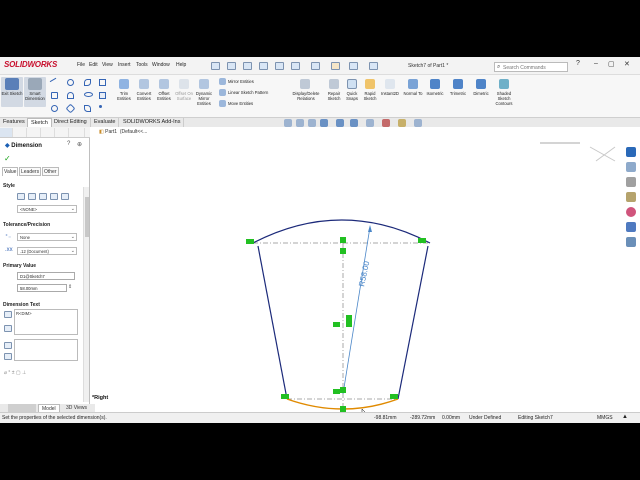 This screenshot has width=640, height=480. Describe the element at coordinates (70, 108) in the screenshot. I see `polygon-tool-icon` at that location.